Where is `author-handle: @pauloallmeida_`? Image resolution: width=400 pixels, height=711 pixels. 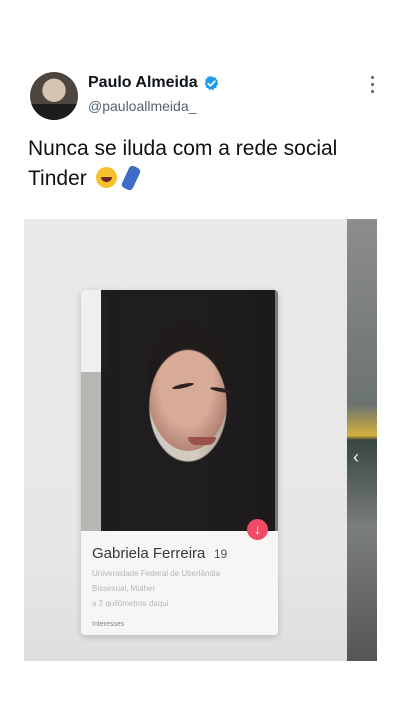 author-handle: @pauloallmeida_ is located at coordinates (154, 106).